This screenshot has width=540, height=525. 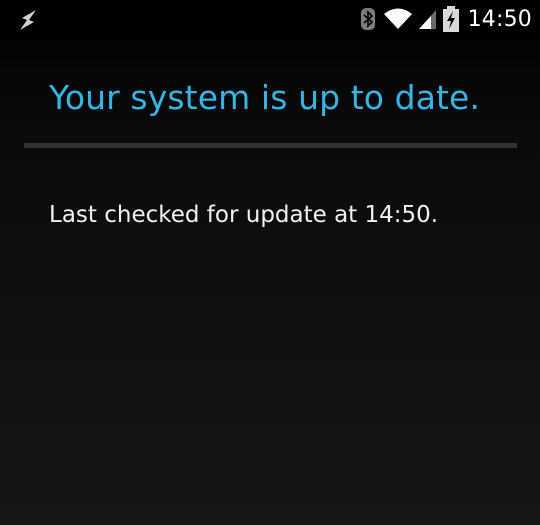 I want to click on status-icons: 14:50, so click(x=442, y=19).